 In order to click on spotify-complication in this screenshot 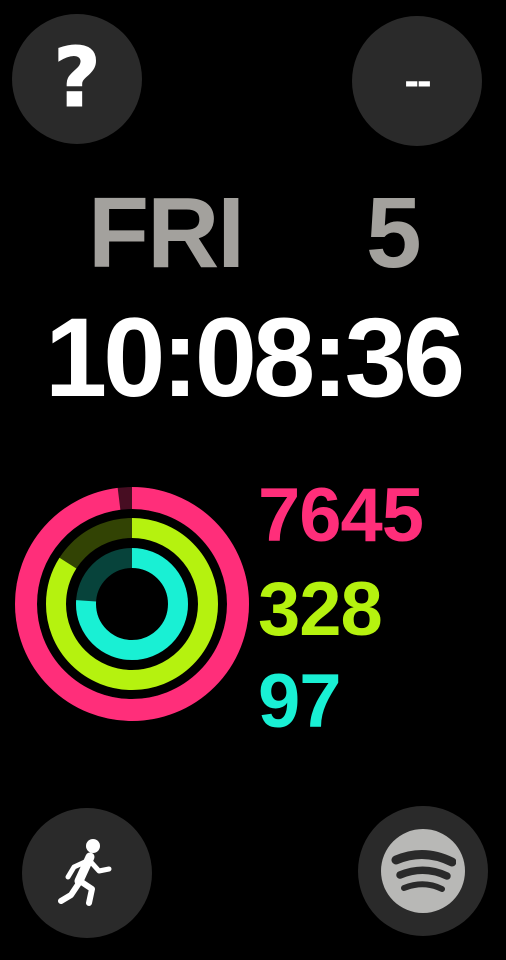, I will do `click(423, 871)`.